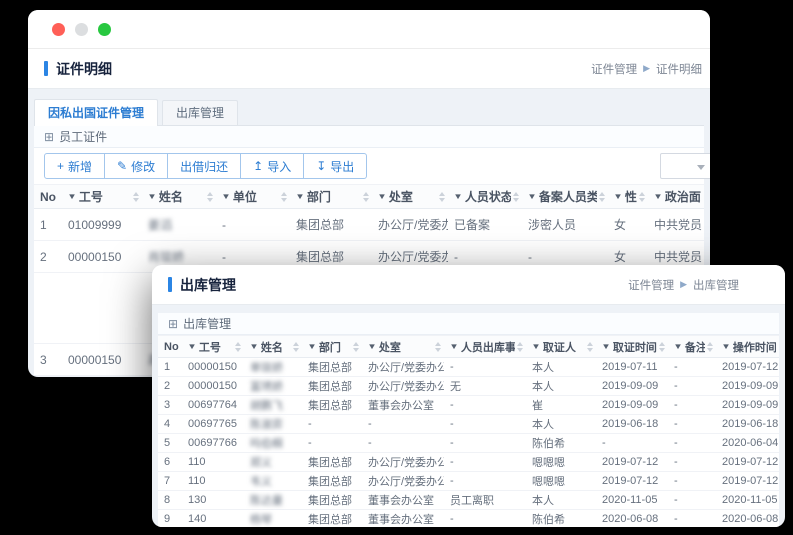 The image size is (793, 535). Describe the element at coordinates (468, 424) in the screenshot. I see `table-row: 4 00697765 陈淑弈 - - - 本人 2019-06-18-2019-06-18` at that location.